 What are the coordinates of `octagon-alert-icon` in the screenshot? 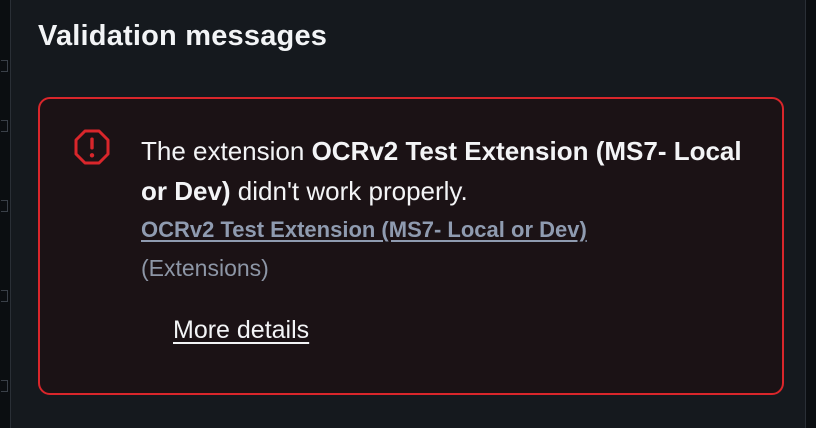 It's located at (92, 147).